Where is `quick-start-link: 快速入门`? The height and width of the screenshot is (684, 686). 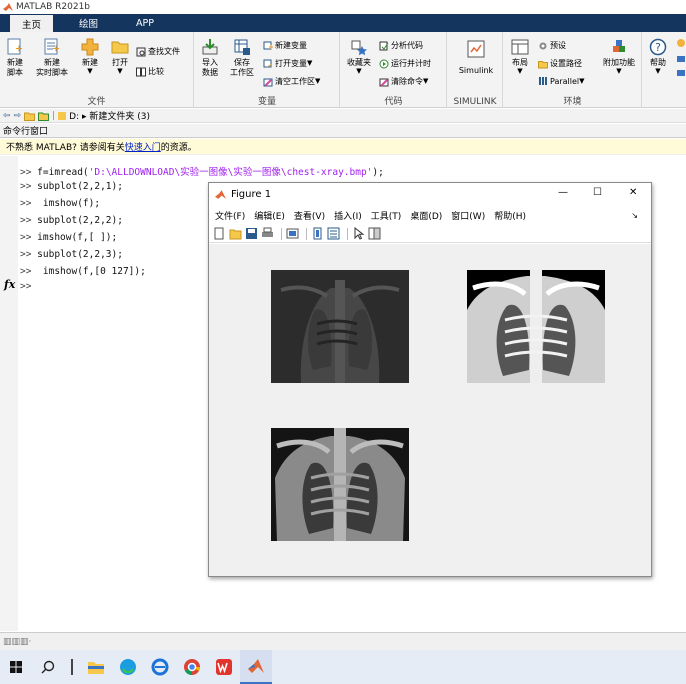 quick-start-link: 快速入门 is located at coordinates (143, 146).